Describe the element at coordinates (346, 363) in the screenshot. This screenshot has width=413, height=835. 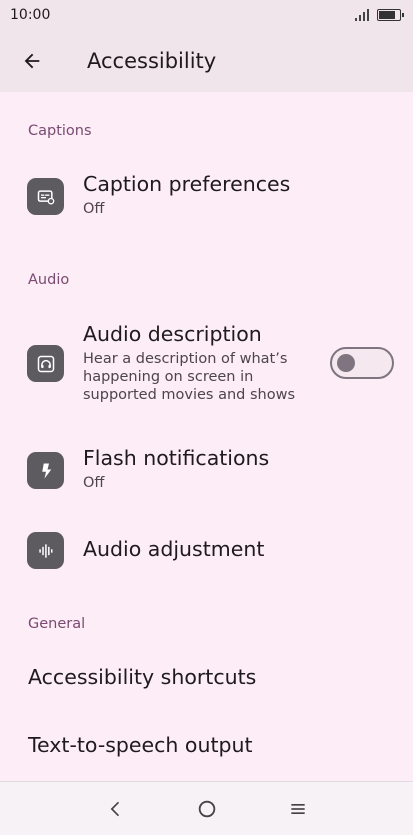
I see `toggle-knob` at that location.